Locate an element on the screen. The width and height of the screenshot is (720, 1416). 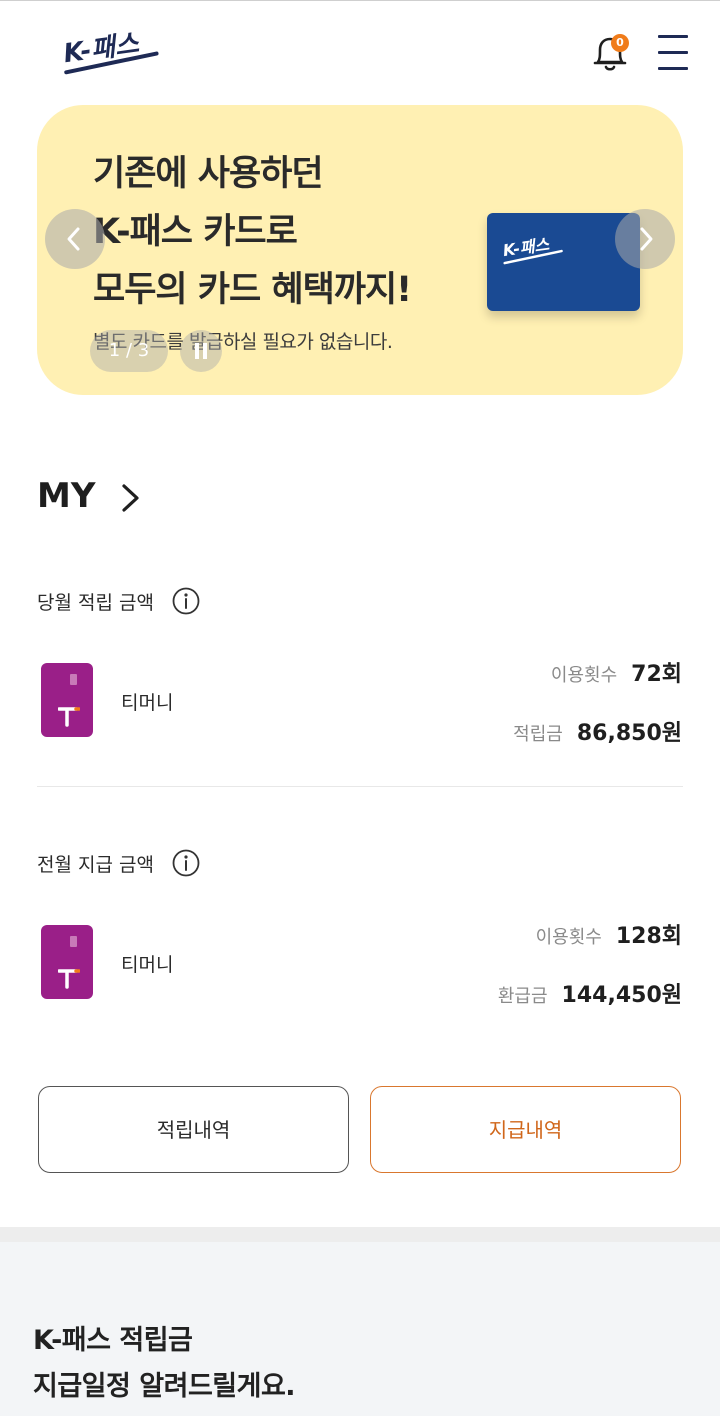
hamburger-menu-icon is located at coordinates (673, 52).